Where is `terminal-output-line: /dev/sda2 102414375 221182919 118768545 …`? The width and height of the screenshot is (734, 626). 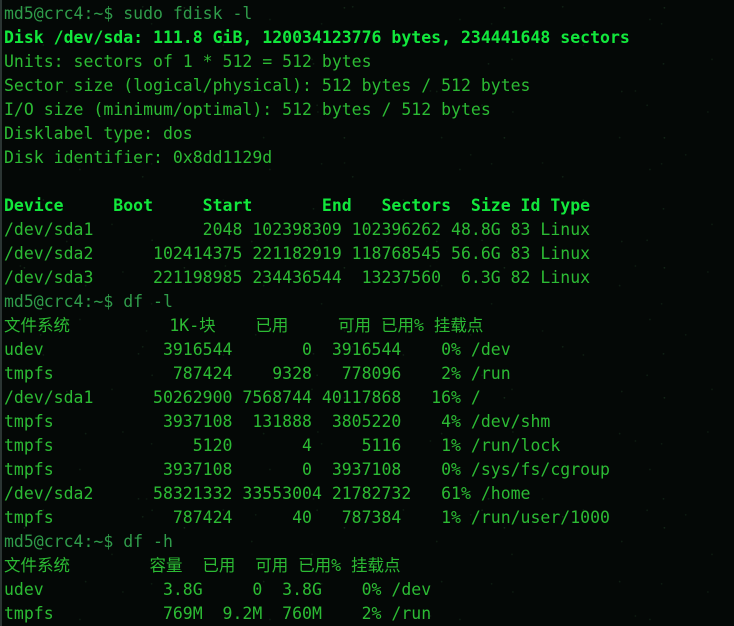
terminal-output-line: /dev/sda2 102414375 221182919 118768545 … is located at coordinates (297, 253).